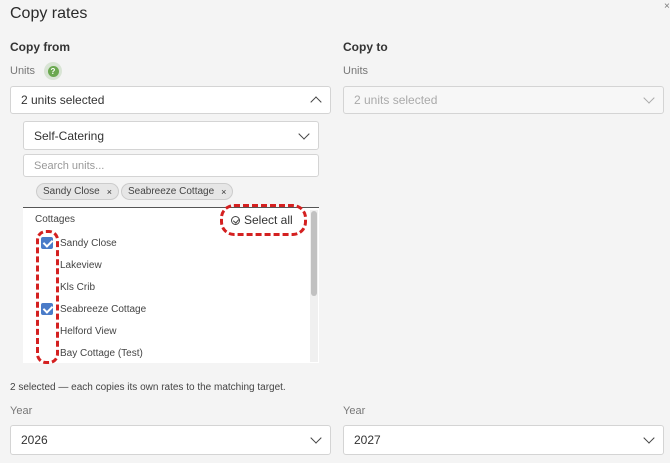 Image resolution: width=670 pixels, height=463 pixels. I want to click on copy-to-units-select: 2 units selected, so click(503, 100).